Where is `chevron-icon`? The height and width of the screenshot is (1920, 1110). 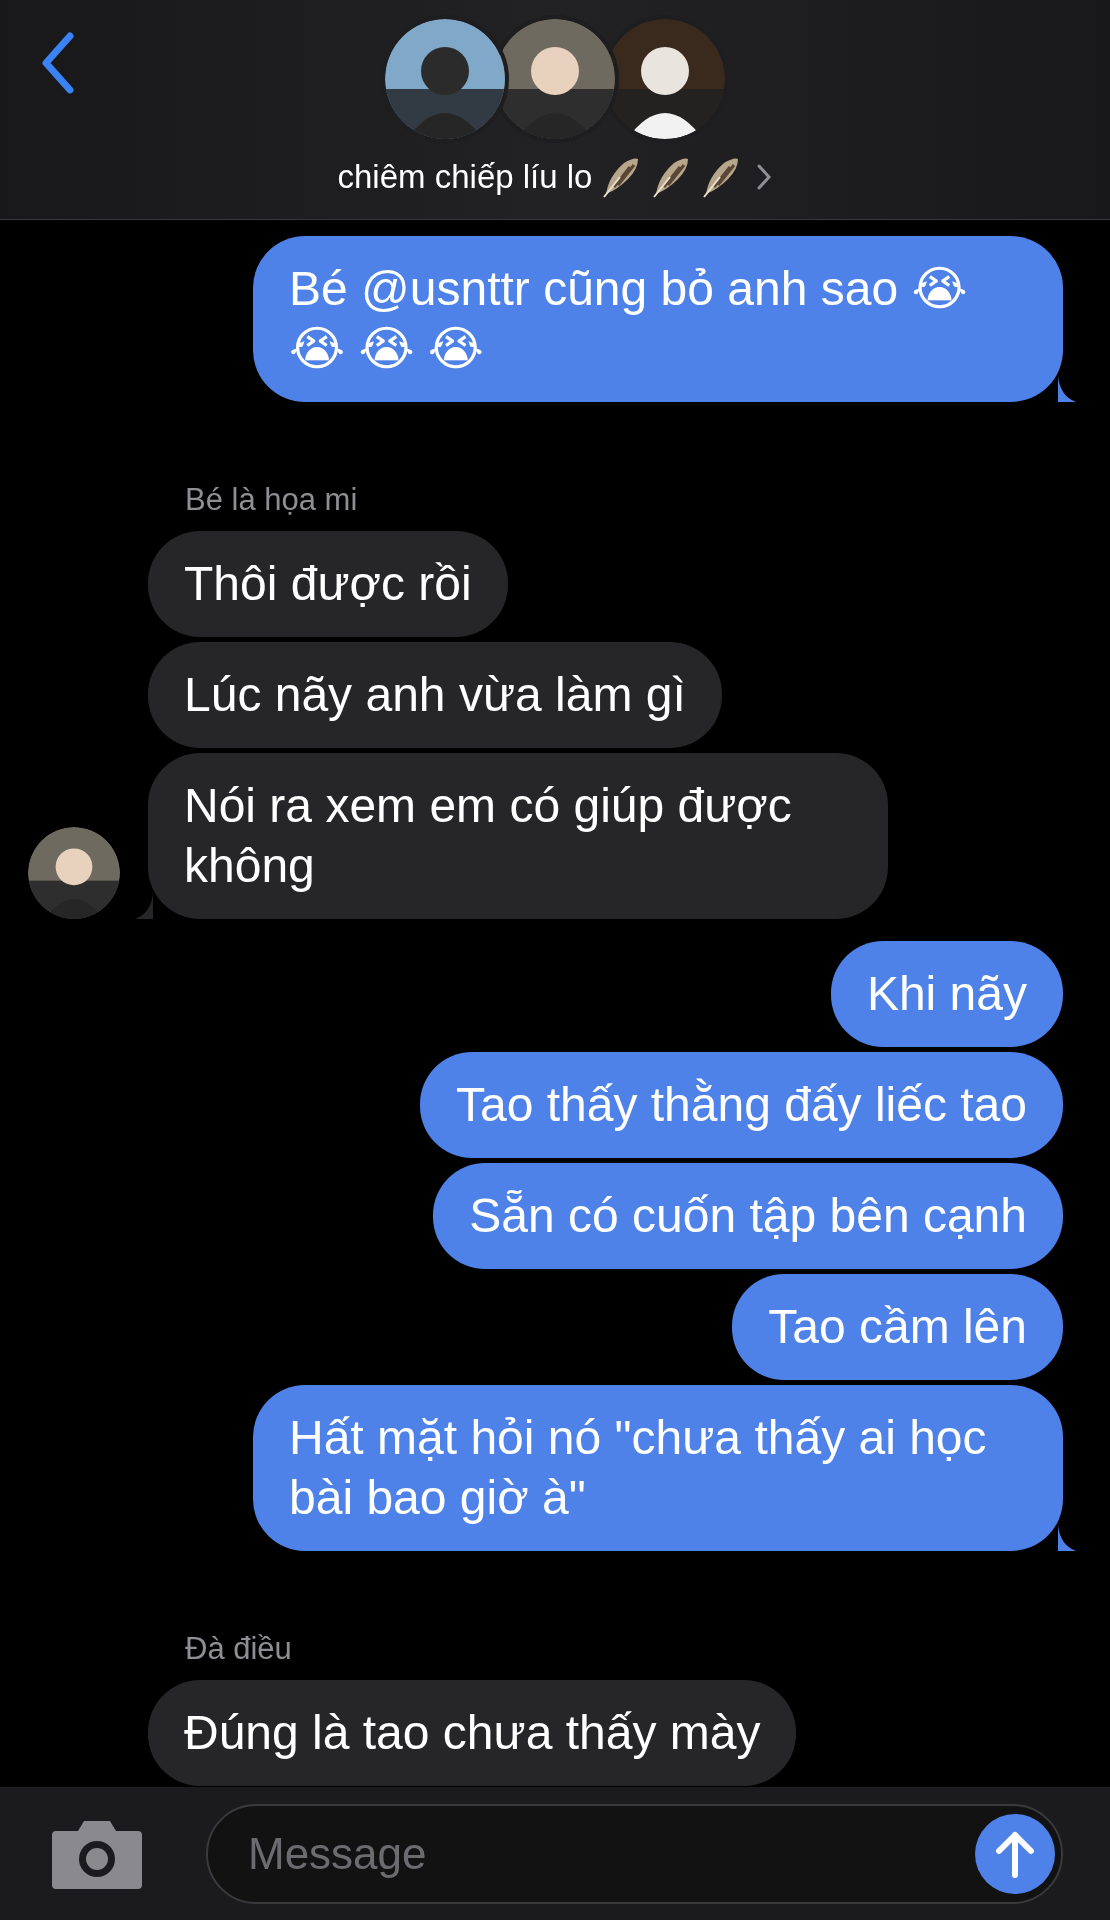 chevron-icon is located at coordinates (764, 177).